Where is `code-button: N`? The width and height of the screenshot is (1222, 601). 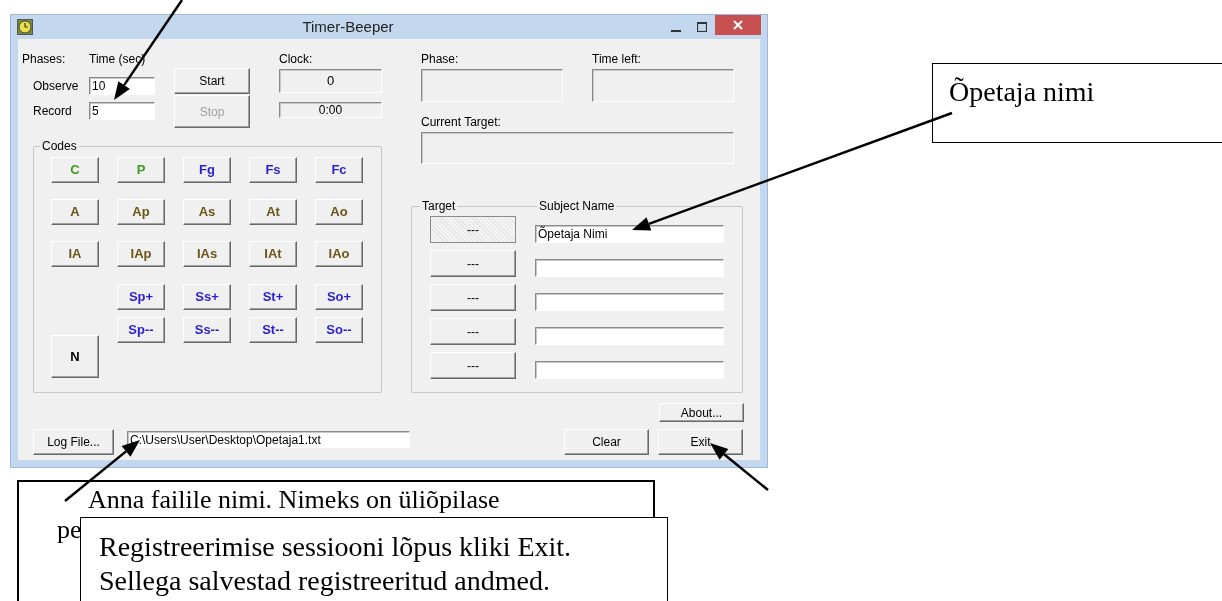
code-button: N is located at coordinates (75, 356).